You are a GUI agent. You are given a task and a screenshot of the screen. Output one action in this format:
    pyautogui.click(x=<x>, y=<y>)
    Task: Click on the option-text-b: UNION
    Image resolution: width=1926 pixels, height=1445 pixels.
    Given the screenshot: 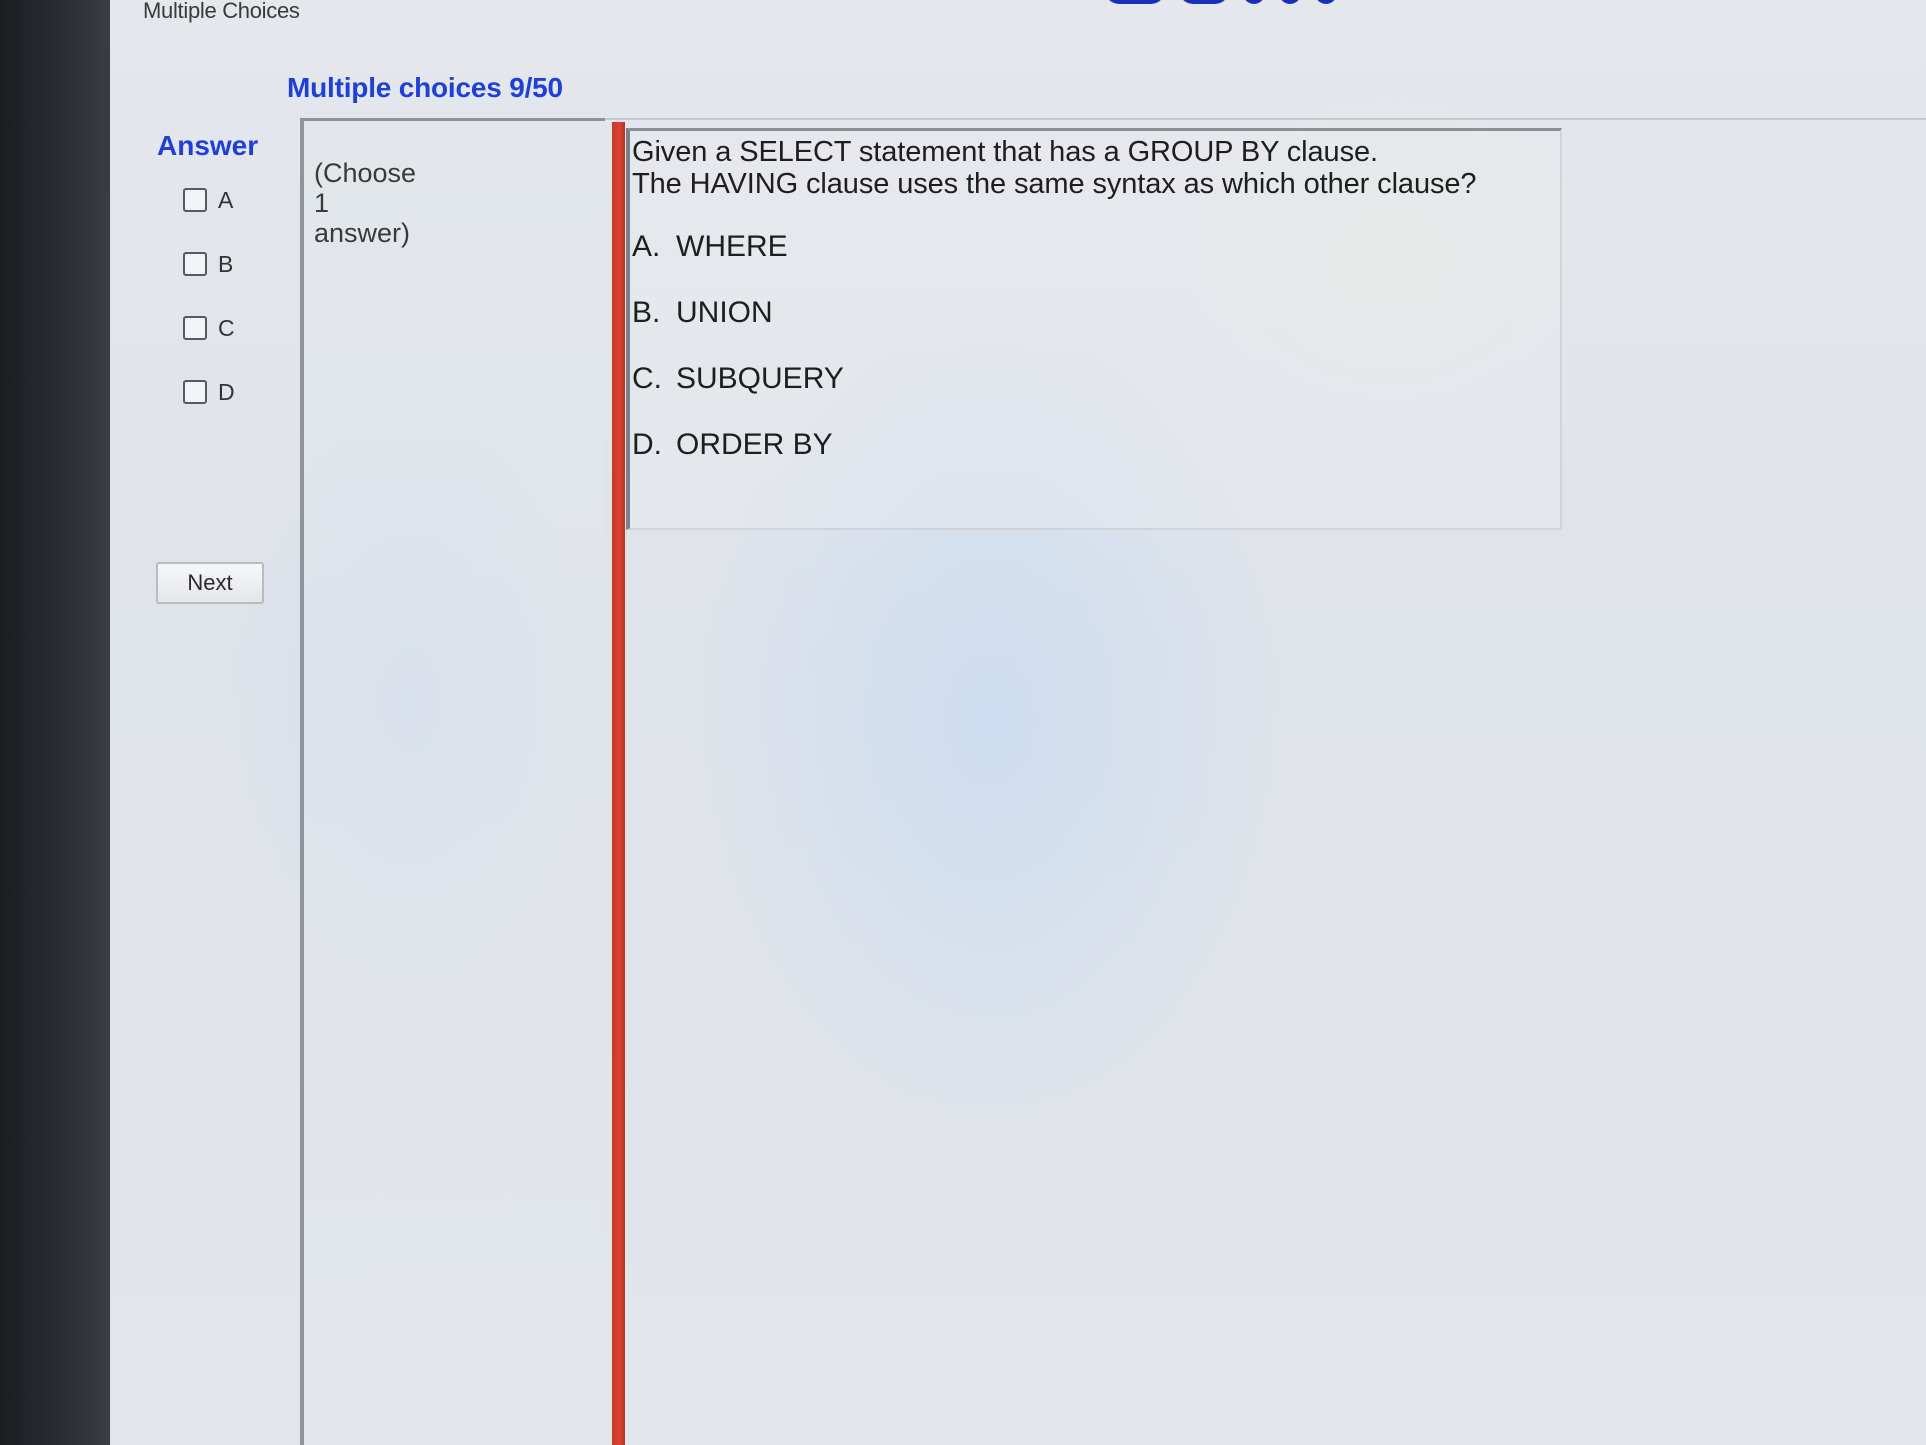 What is the action you would take?
    pyautogui.click(x=724, y=312)
    